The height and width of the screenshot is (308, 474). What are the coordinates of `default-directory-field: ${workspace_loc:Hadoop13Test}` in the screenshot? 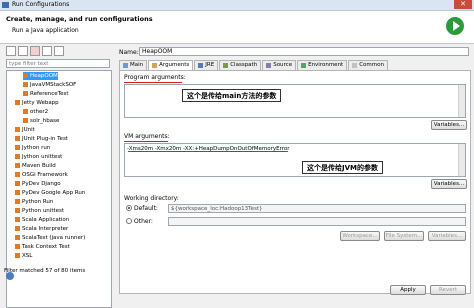 It's located at (317, 208).